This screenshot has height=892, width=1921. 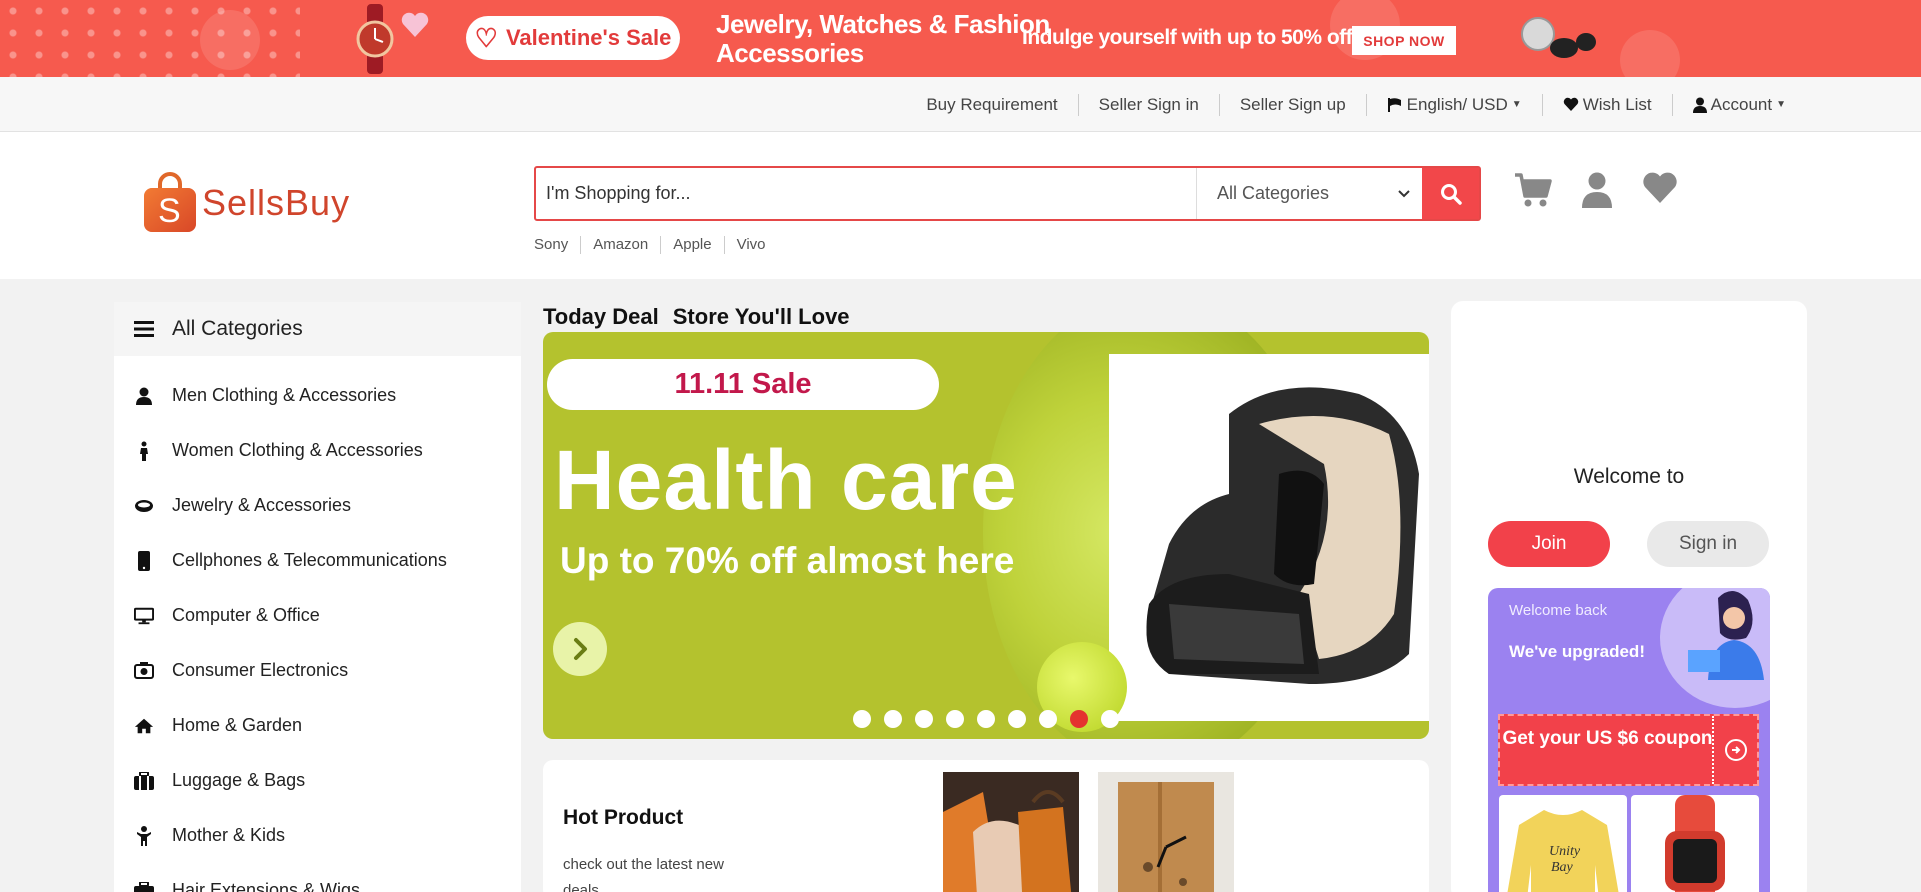 I want to click on buy-requirement-label: Buy Requirement, so click(x=992, y=104).